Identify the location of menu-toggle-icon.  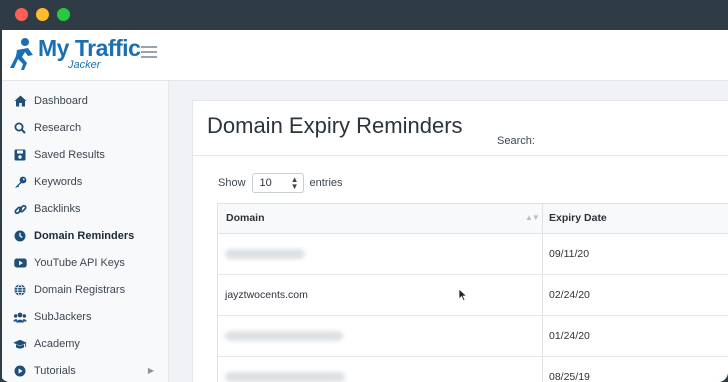
(149, 53).